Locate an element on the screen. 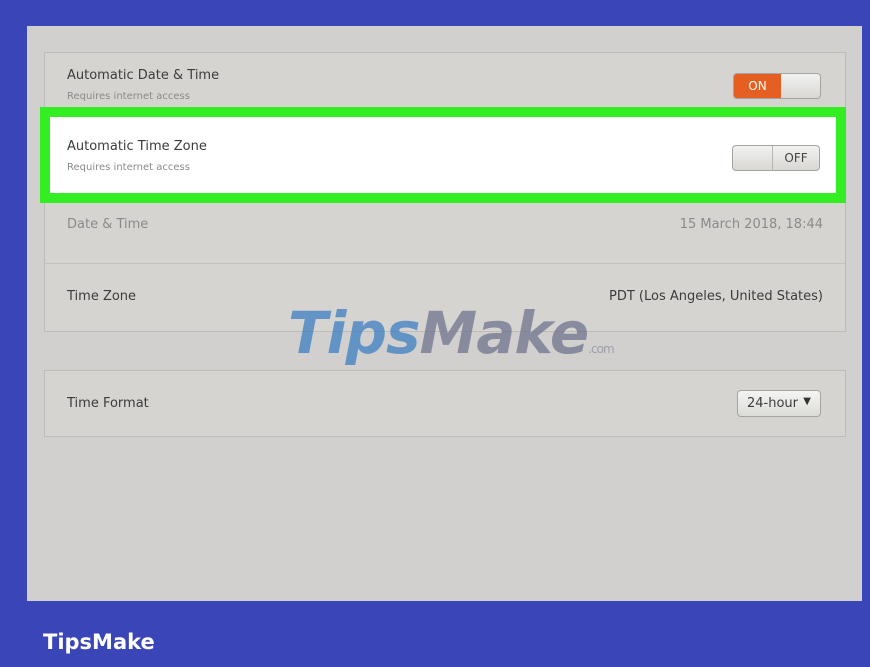 The height and width of the screenshot is (667, 870). time-format-dropdown: 24-hour ▼ is located at coordinates (779, 403).